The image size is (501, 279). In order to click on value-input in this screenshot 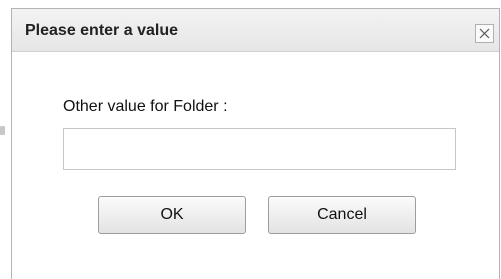, I will do `click(259, 149)`.